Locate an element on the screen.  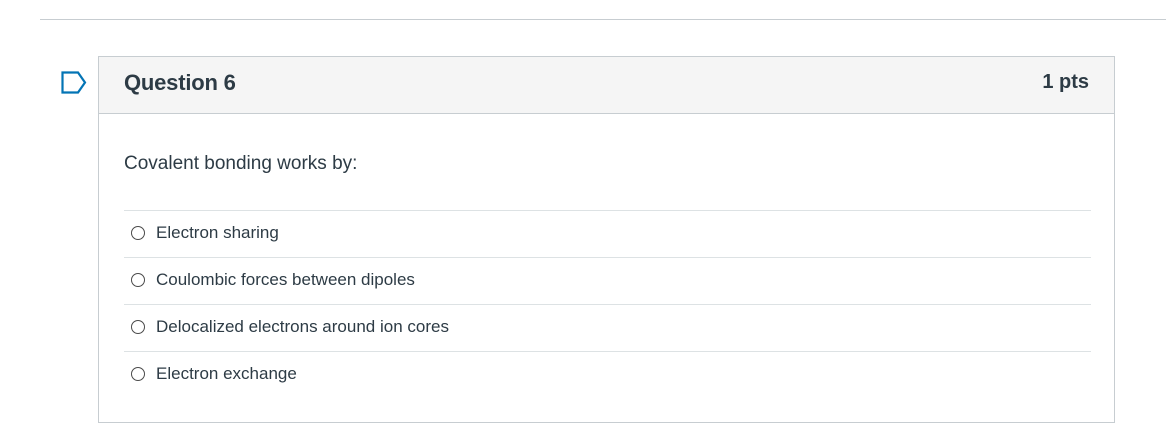
flag-icon is located at coordinates (74, 82).